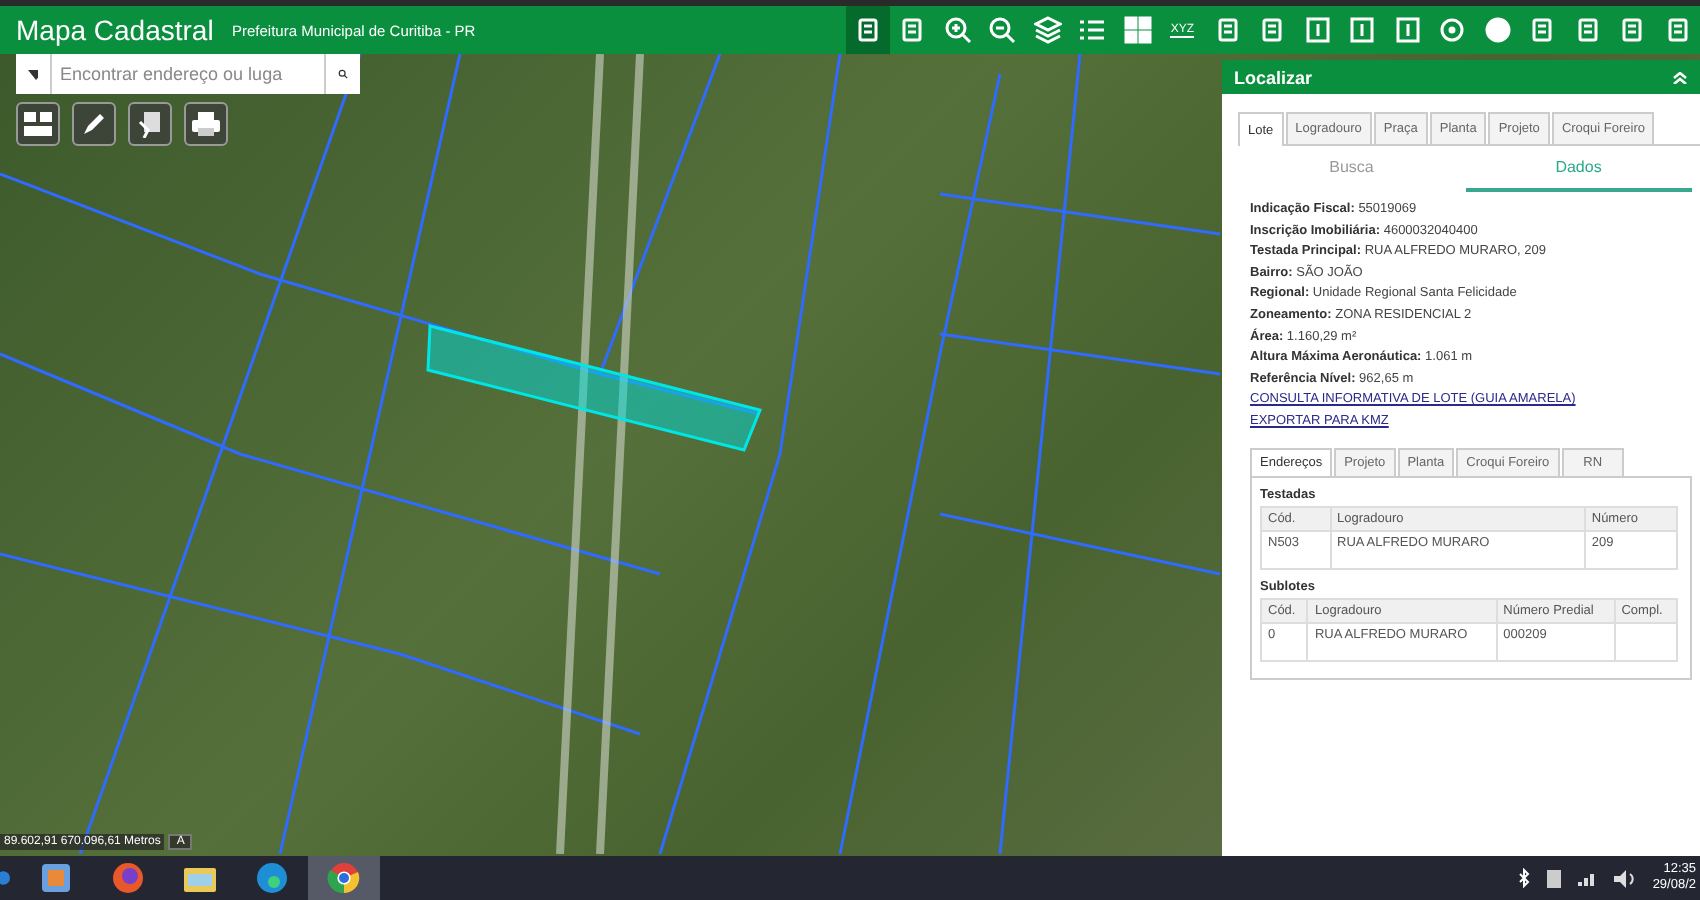  I want to click on pencil-tool, so click(94, 124).